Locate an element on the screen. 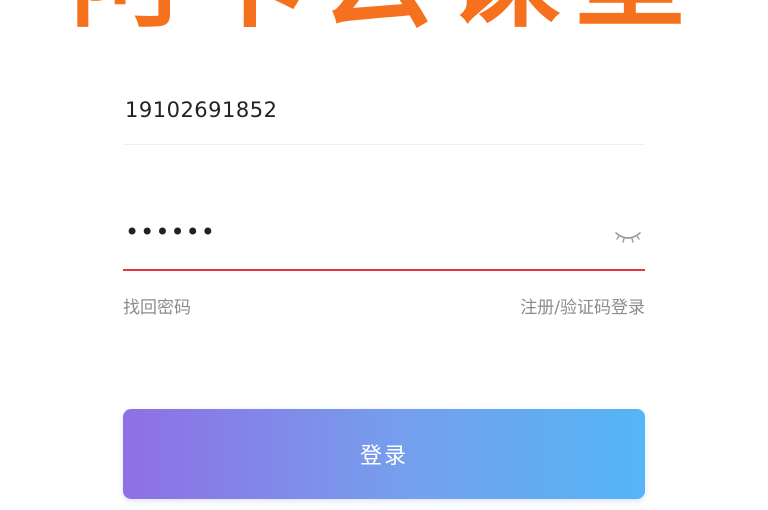 The height and width of the screenshot is (510, 768). app-logo: 阿卡云课堂 is located at coordinates (384, 24).